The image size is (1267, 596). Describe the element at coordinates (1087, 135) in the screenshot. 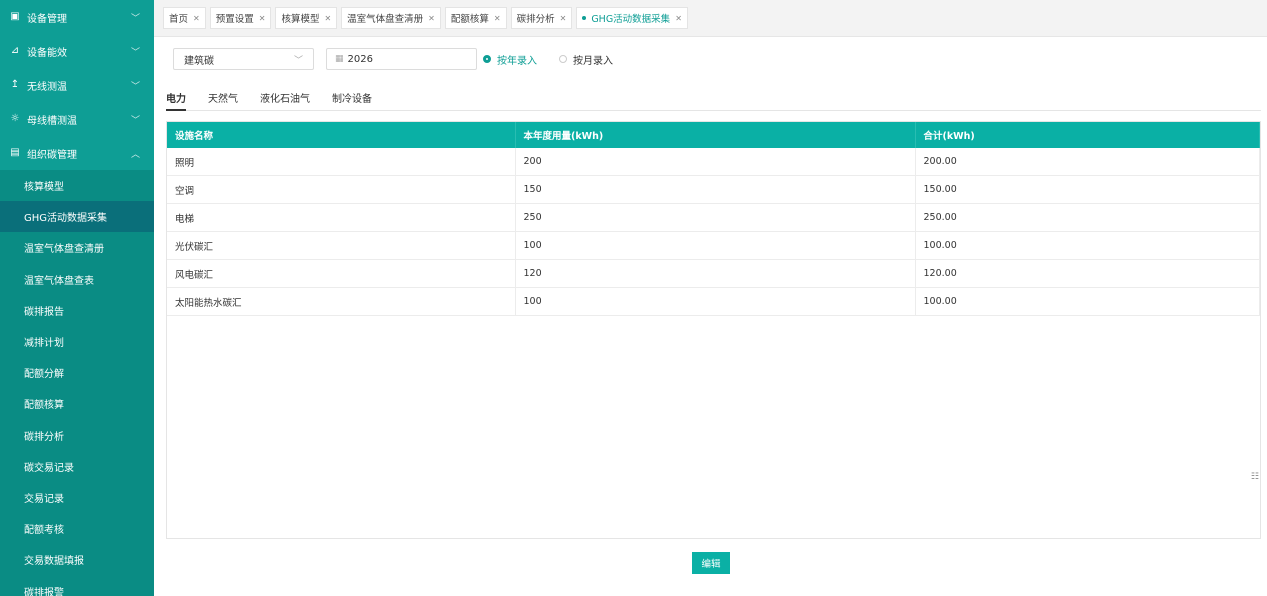

I see `column-header: 合计(kWh)` at that location.